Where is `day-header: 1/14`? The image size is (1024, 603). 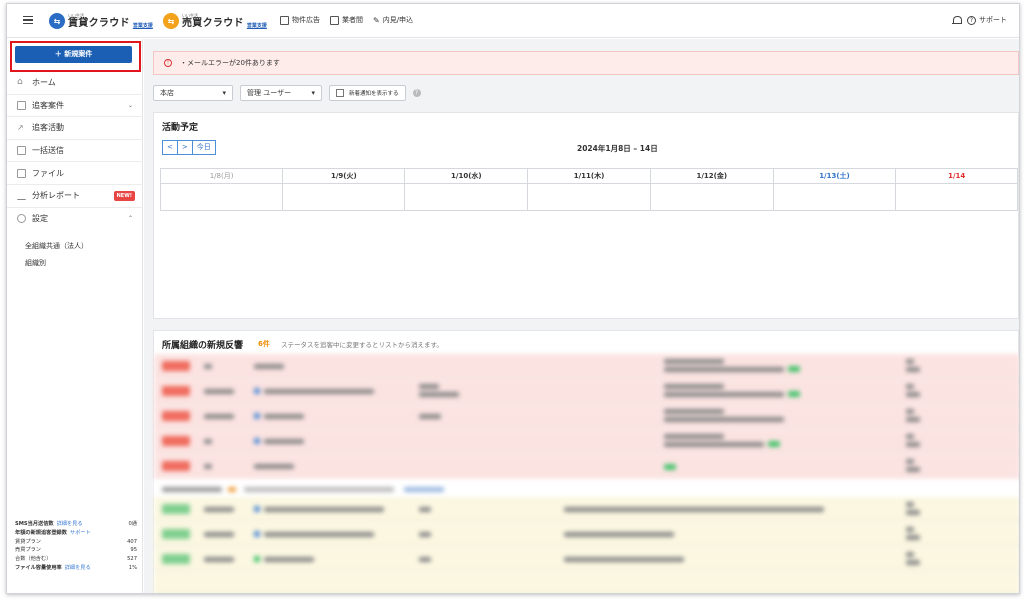
day-header: 1/14 is located at coordinates (956, 176).